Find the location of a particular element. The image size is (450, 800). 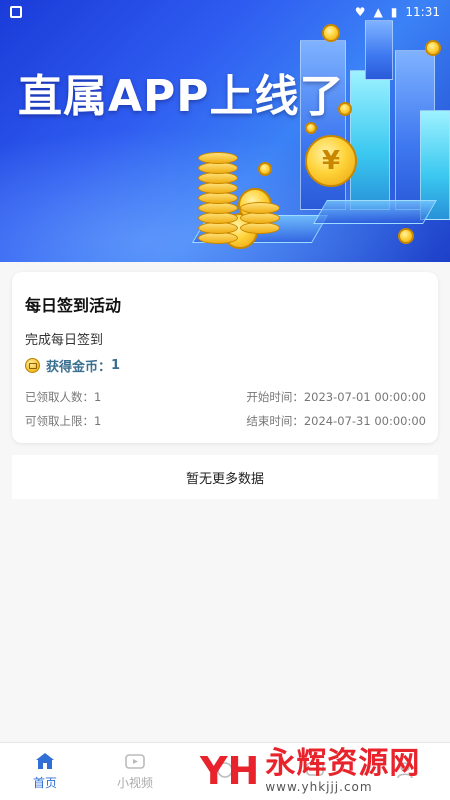

status-bar: ♥ ▲ ▮ 11:31 is located at coordinates (225, 12).